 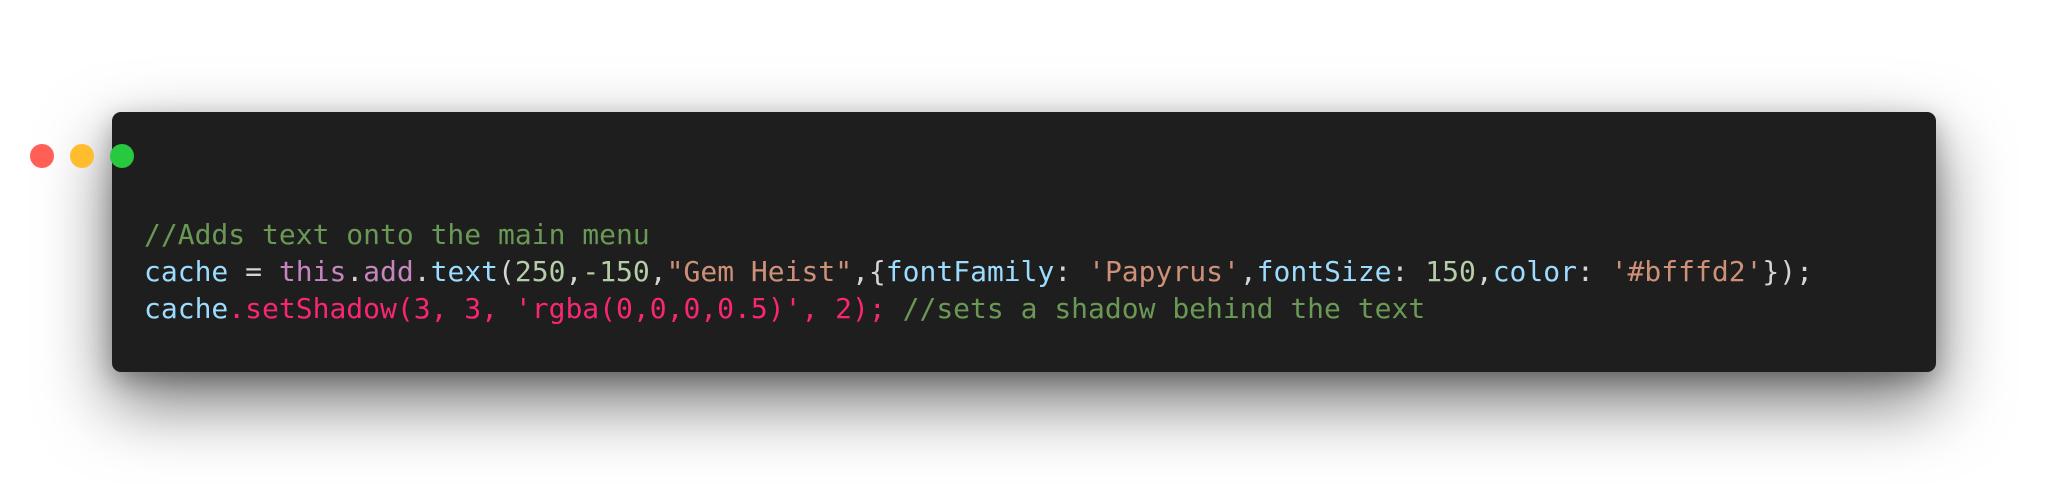 I want to click on code-token: color, so click(x=1534, y=271).